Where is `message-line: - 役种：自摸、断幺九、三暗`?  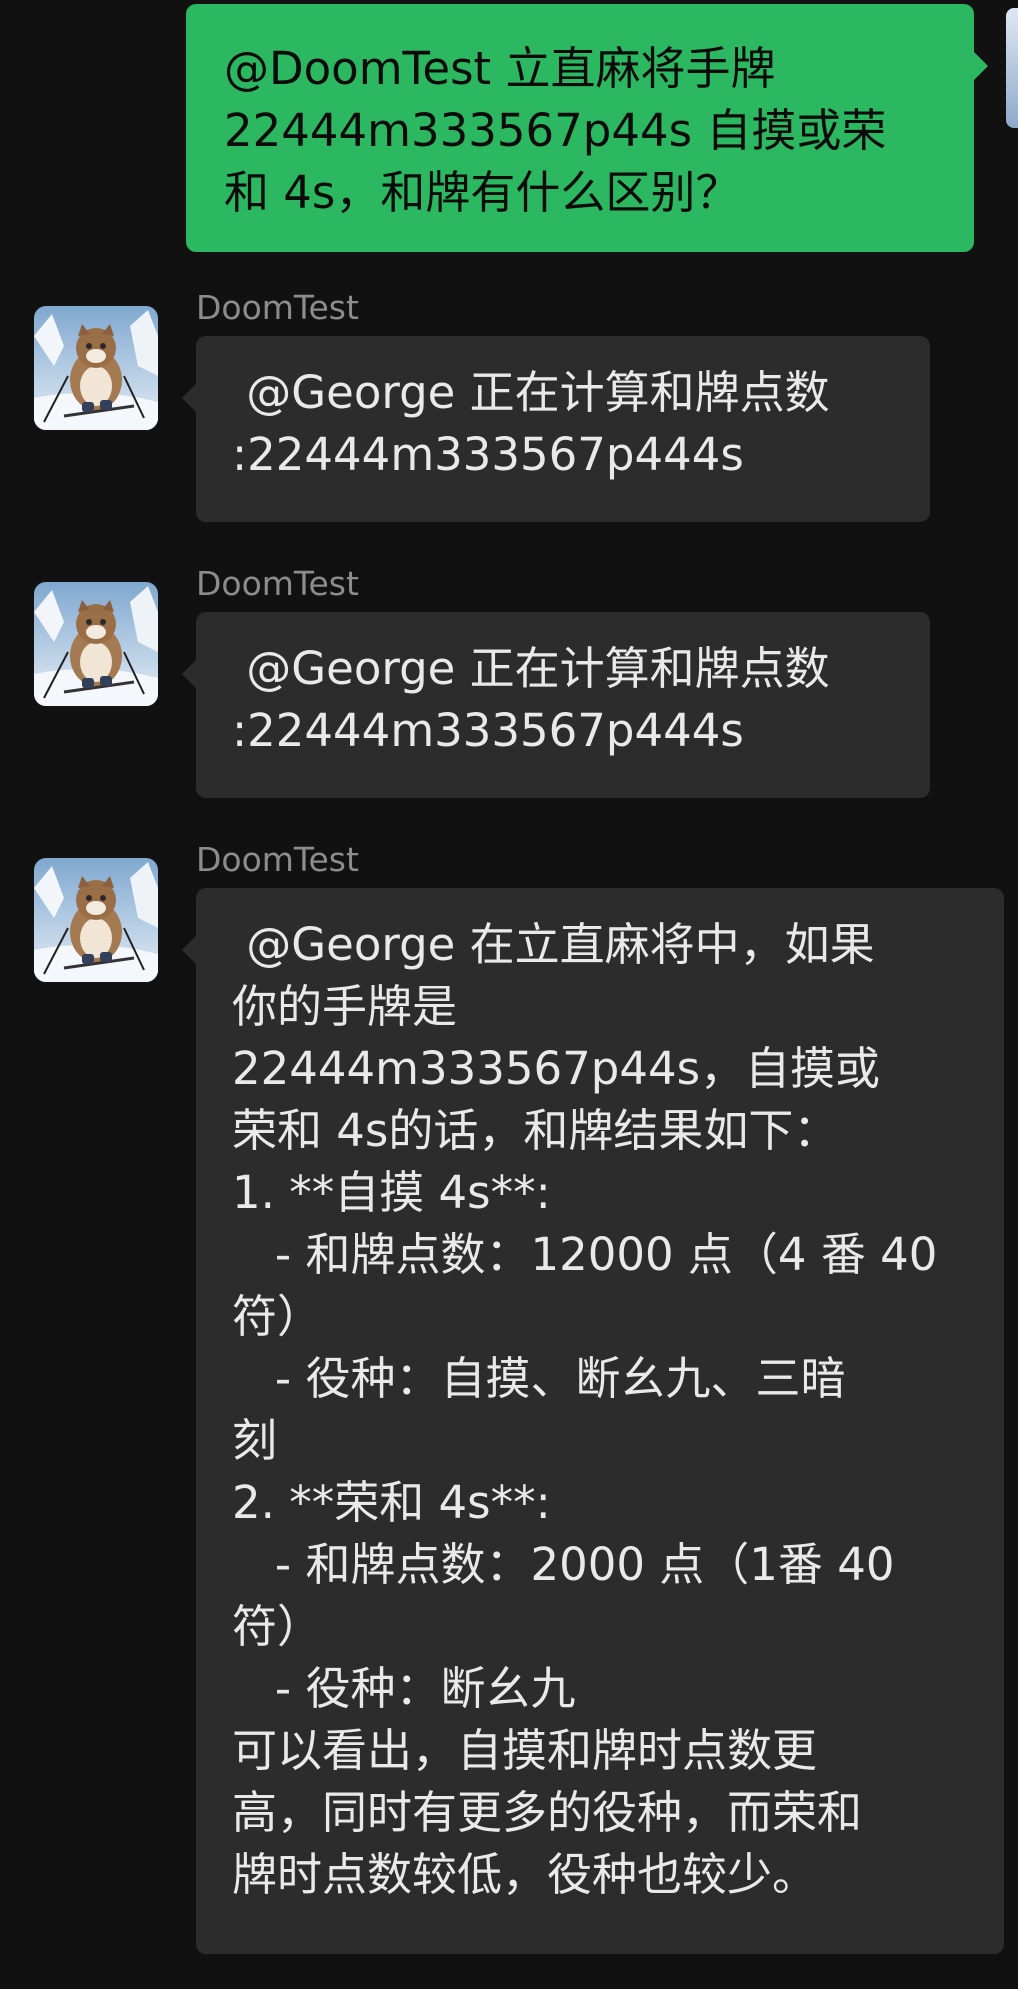
message-line: - 役种：自摸、断幺九、三暗 is located at coordinates (539, 1378).